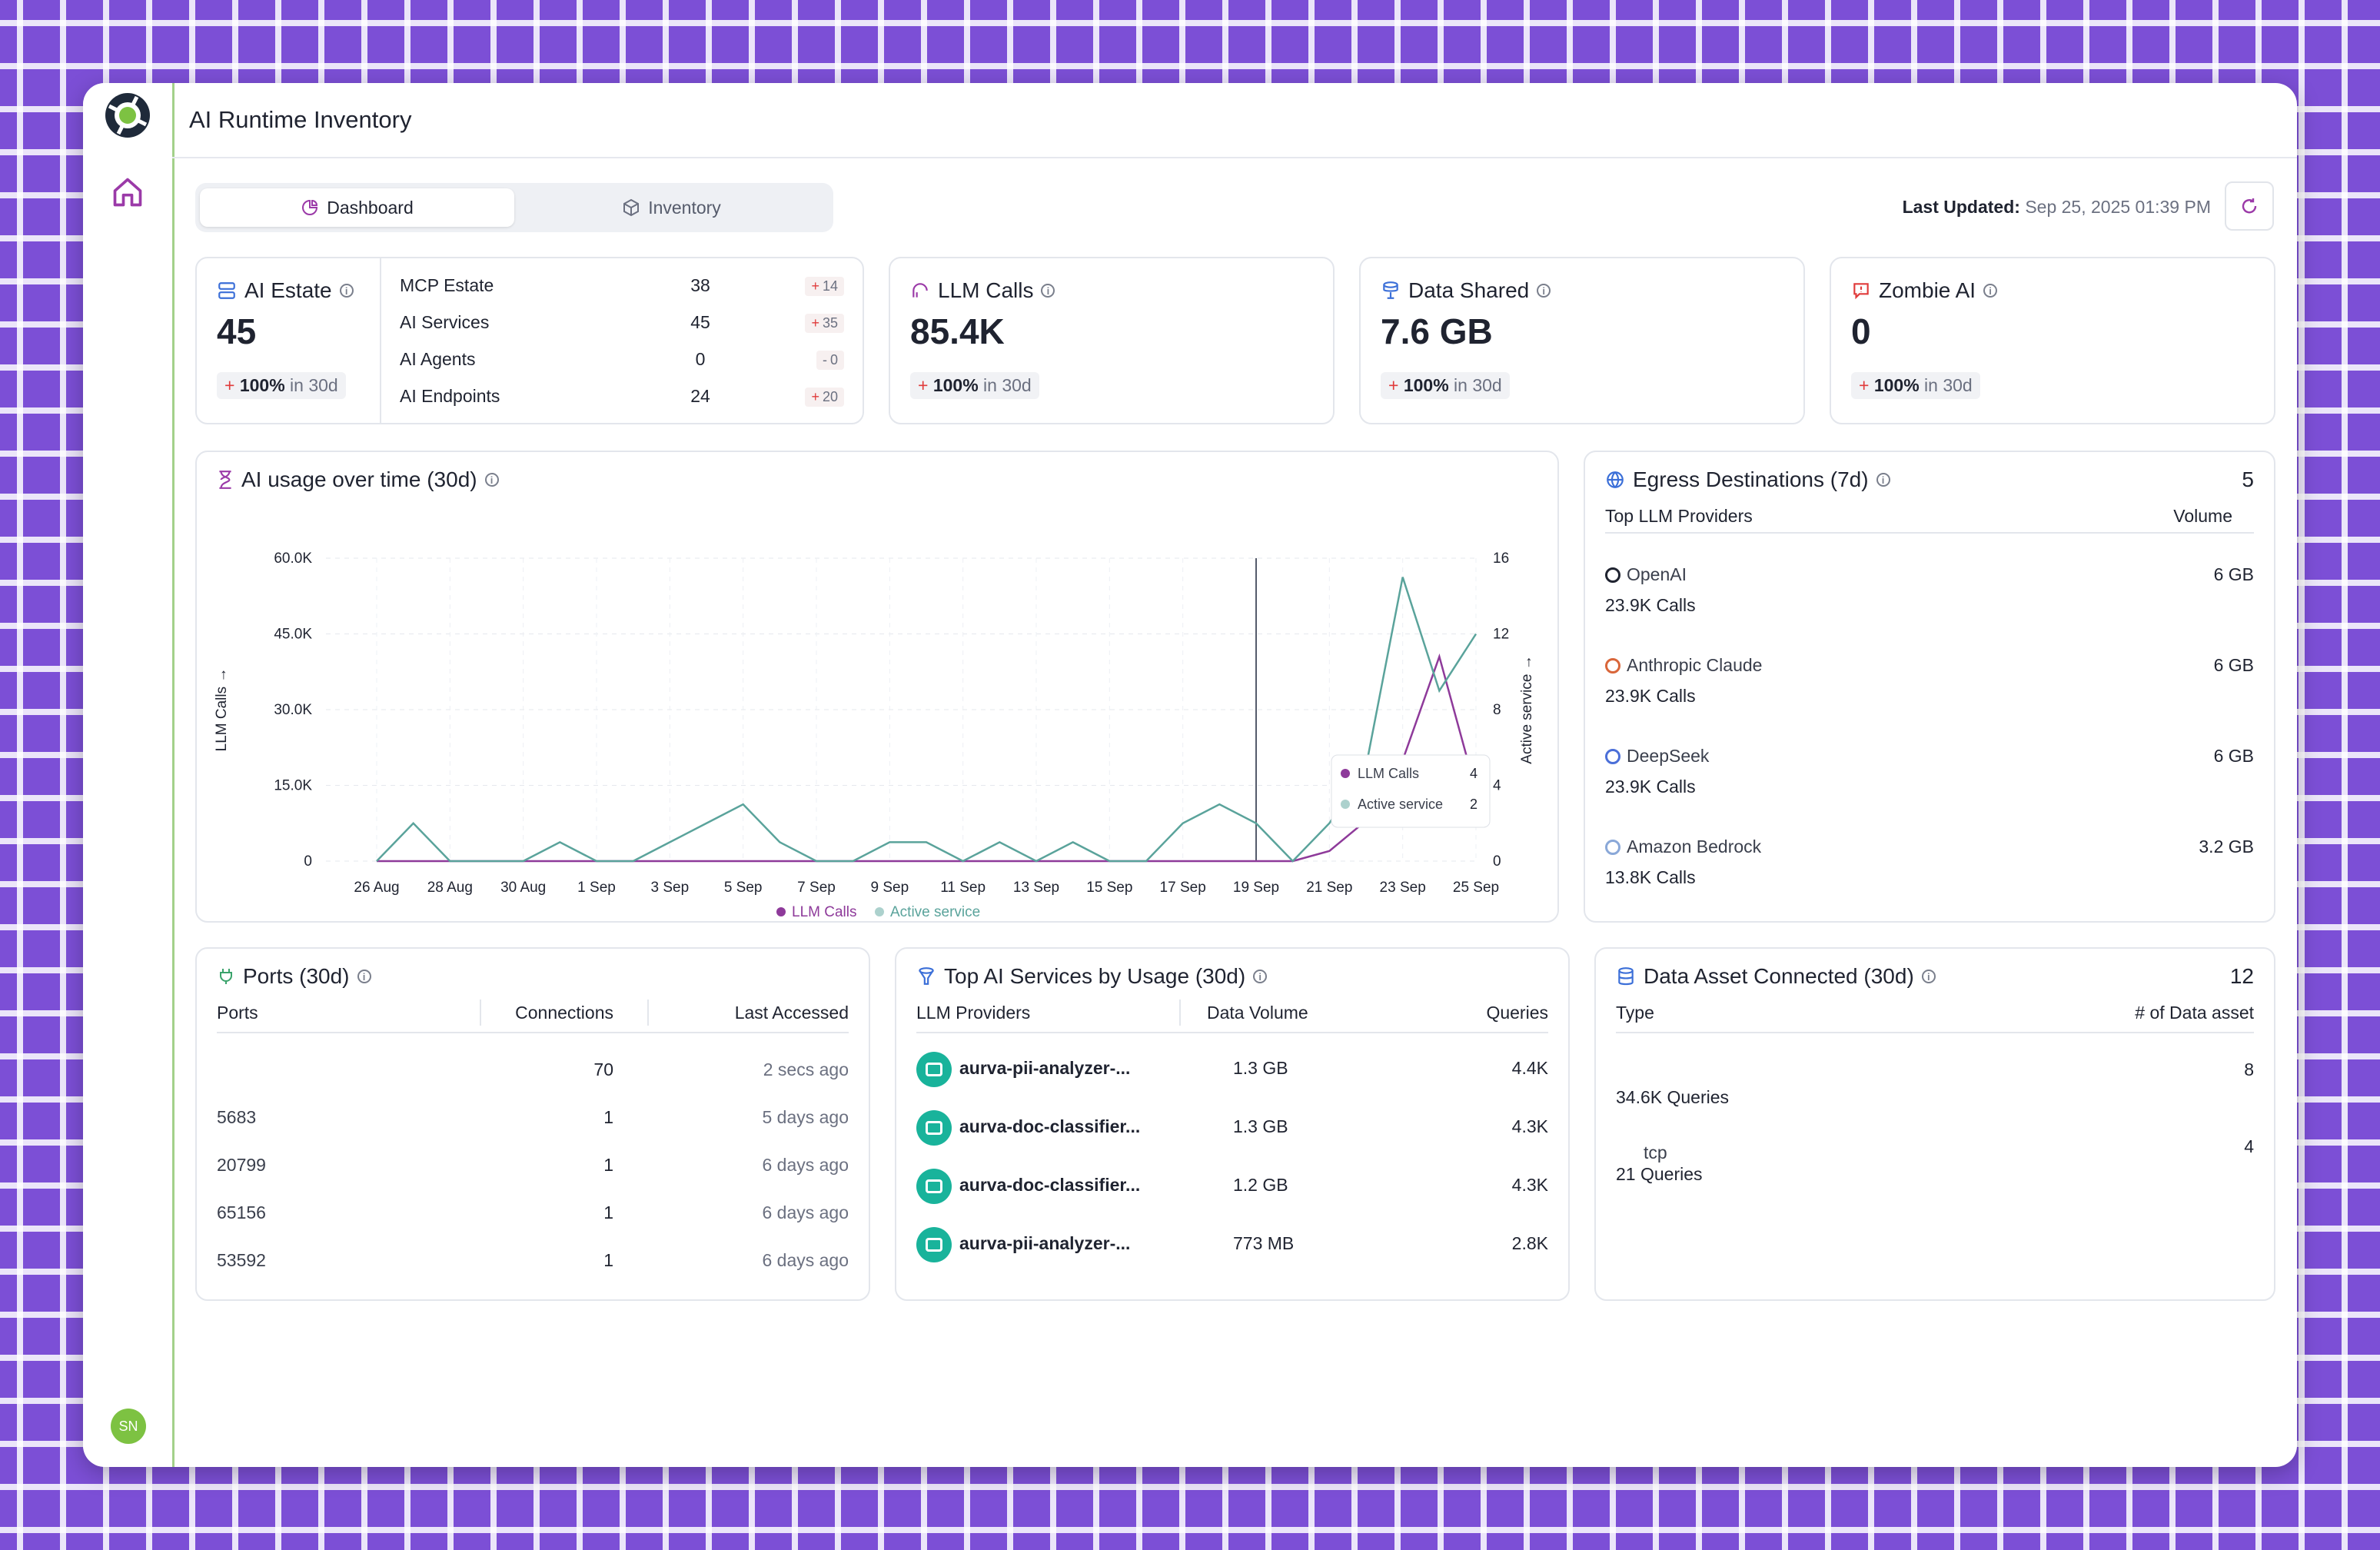  I want to click on tooltip-series-name: LLM Calls, so click(1388, 773).